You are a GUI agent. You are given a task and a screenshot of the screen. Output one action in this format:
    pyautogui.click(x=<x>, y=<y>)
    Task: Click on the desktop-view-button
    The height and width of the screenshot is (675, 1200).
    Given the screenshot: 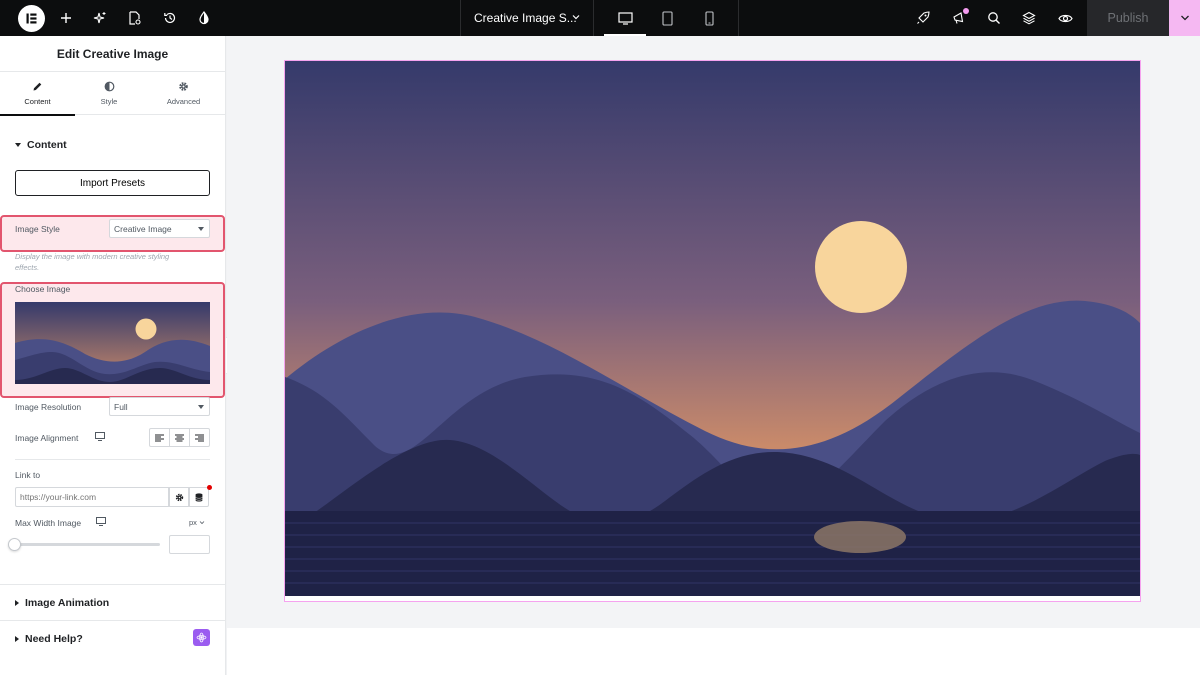 What is the action you would take?
    pyautogui.click(x=625, y=18)
    